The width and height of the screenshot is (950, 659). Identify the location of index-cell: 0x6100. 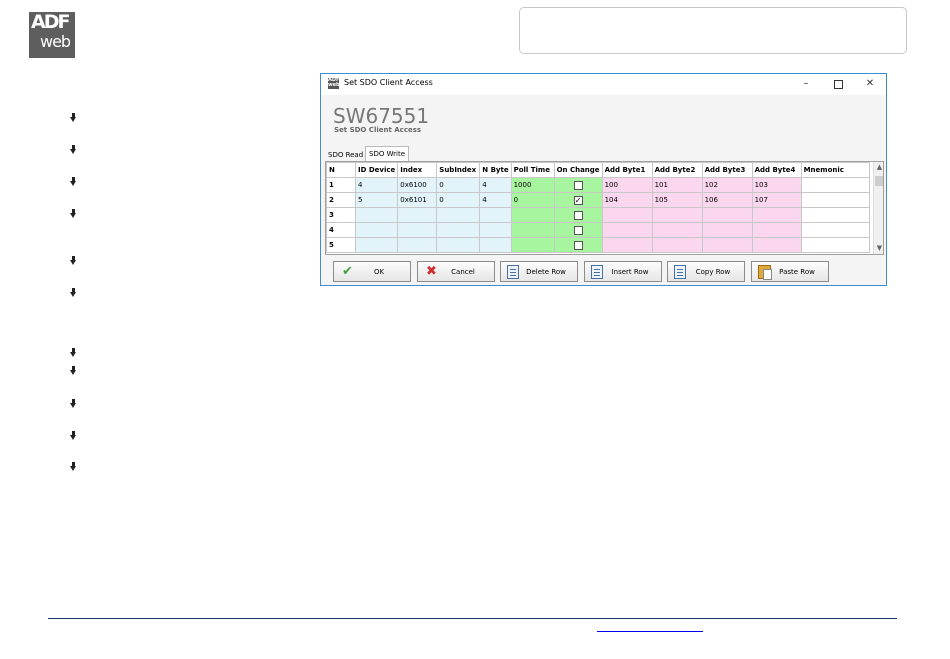
(417, 185).